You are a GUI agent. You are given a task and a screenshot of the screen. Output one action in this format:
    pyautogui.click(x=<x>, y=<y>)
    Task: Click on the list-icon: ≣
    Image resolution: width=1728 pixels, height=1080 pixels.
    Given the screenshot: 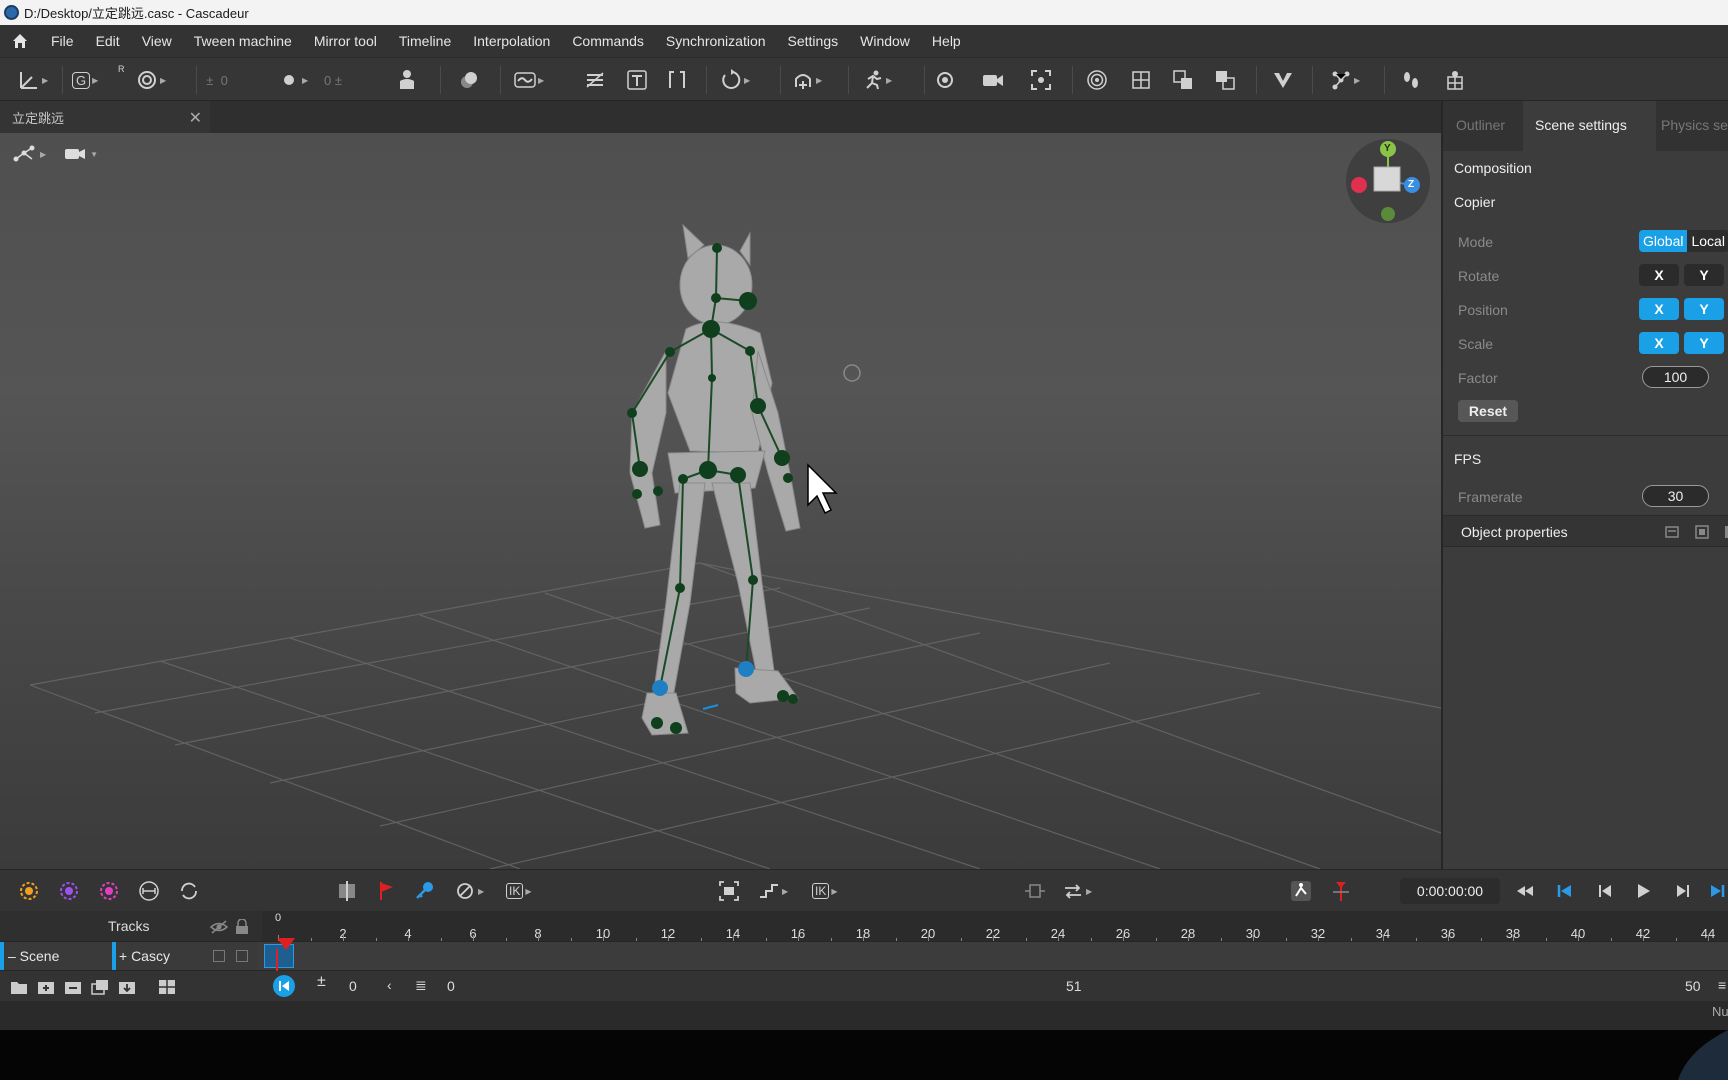 What is the action you would take?
    pyautogui.click(x=421, y=985)
    